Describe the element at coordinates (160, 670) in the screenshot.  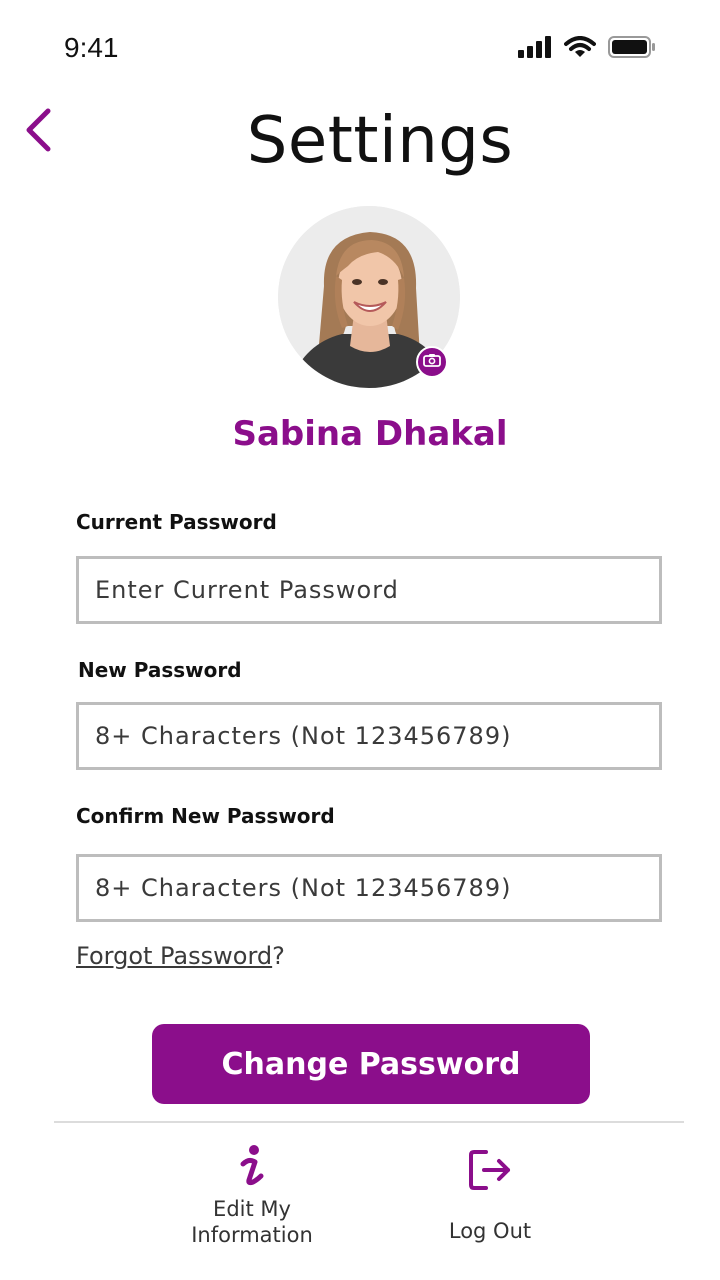
I see `new-password-label: New Password` at that location.